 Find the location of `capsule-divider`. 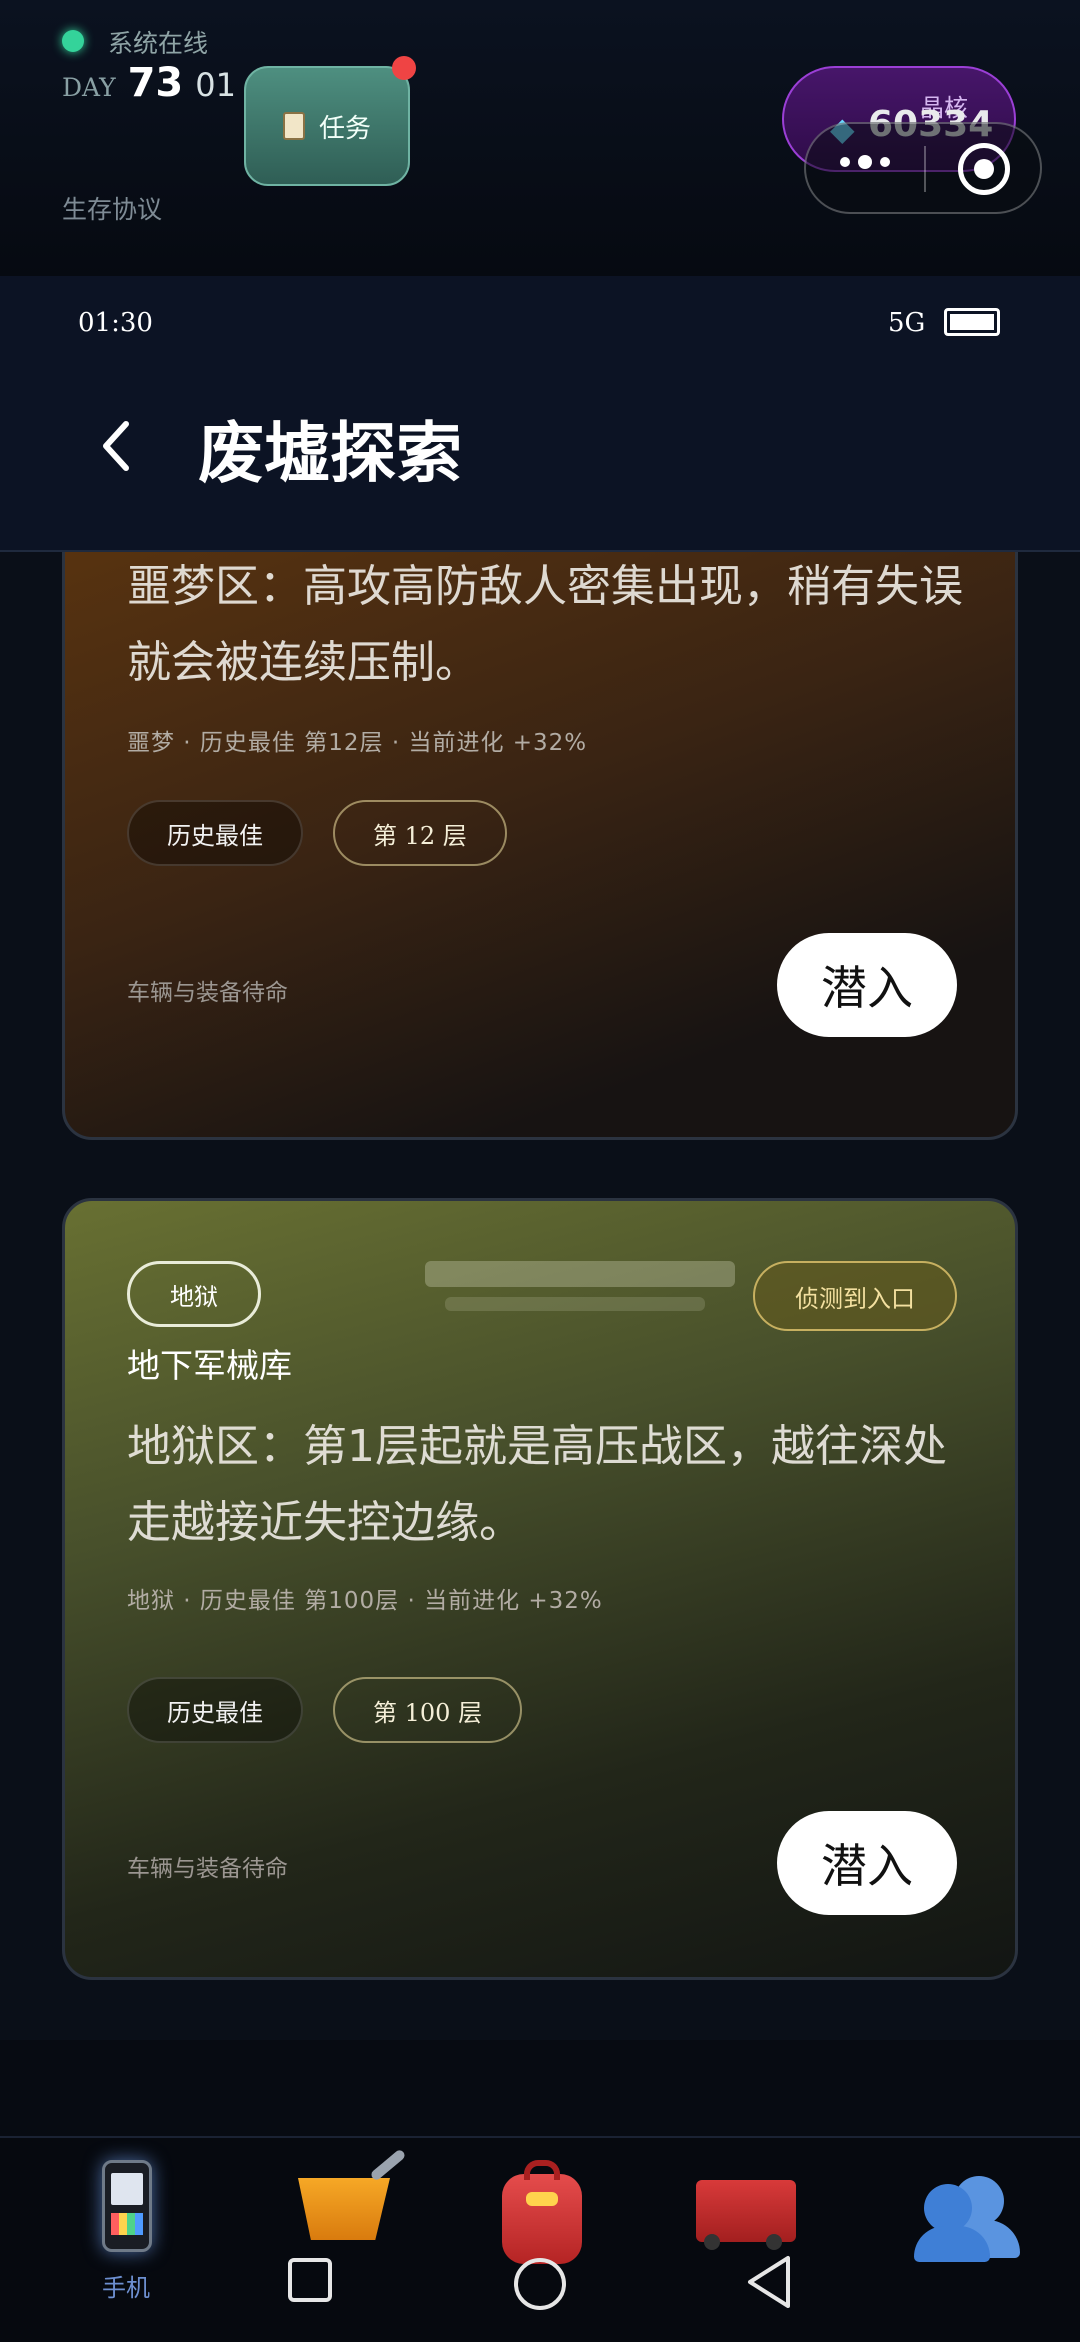

capsule-divider is located at coordinates (925, 169).